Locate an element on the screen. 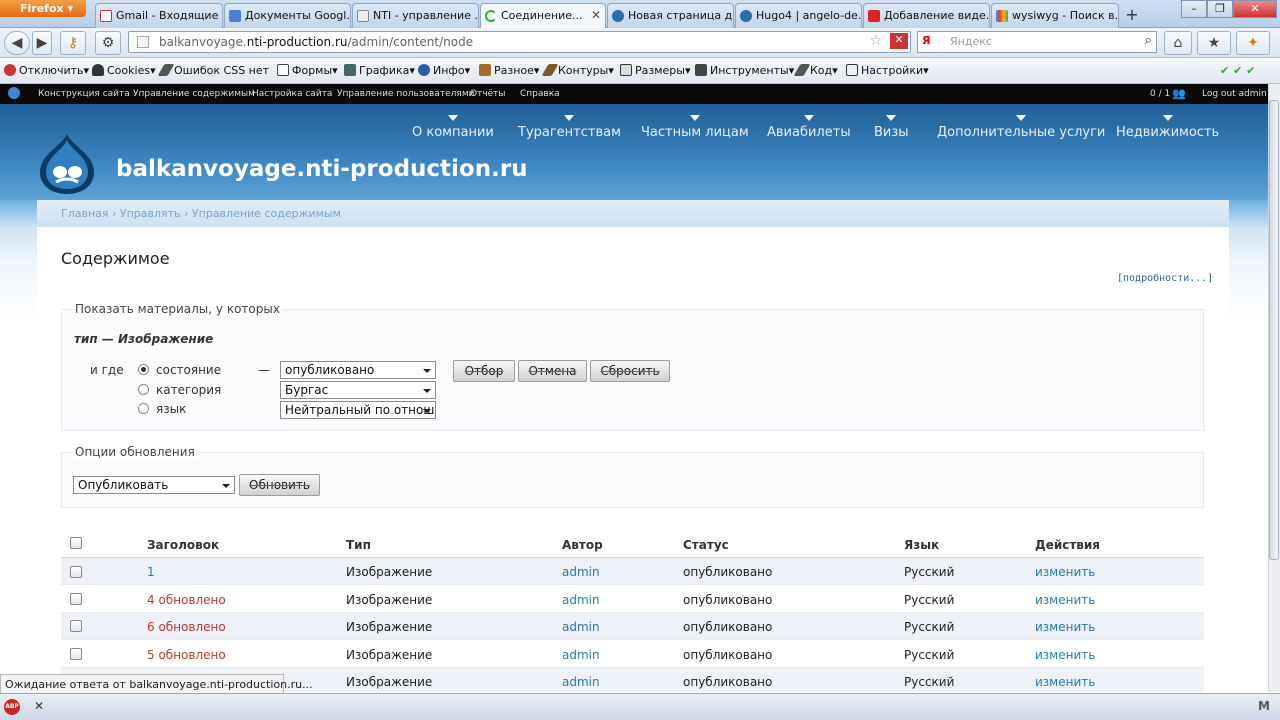  devbar-misc: Разное▾ is located at coordinates (509, 70).